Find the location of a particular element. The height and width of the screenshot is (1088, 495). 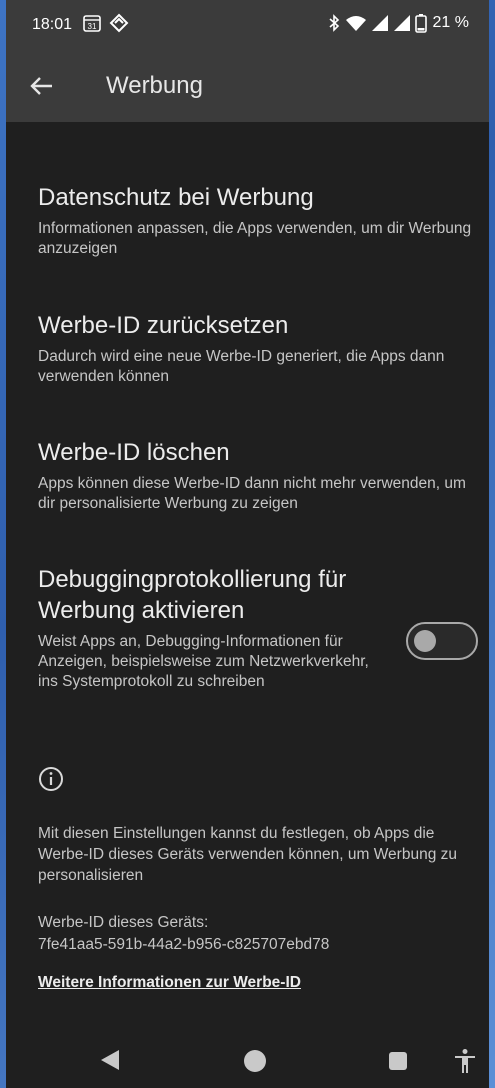

calendar-day: 31 is located at coordinates (92, 26).